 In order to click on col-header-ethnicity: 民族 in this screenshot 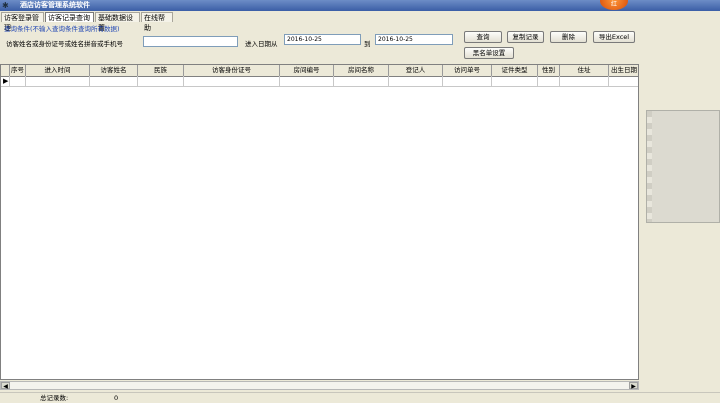, I will do `click(161, 70)`.